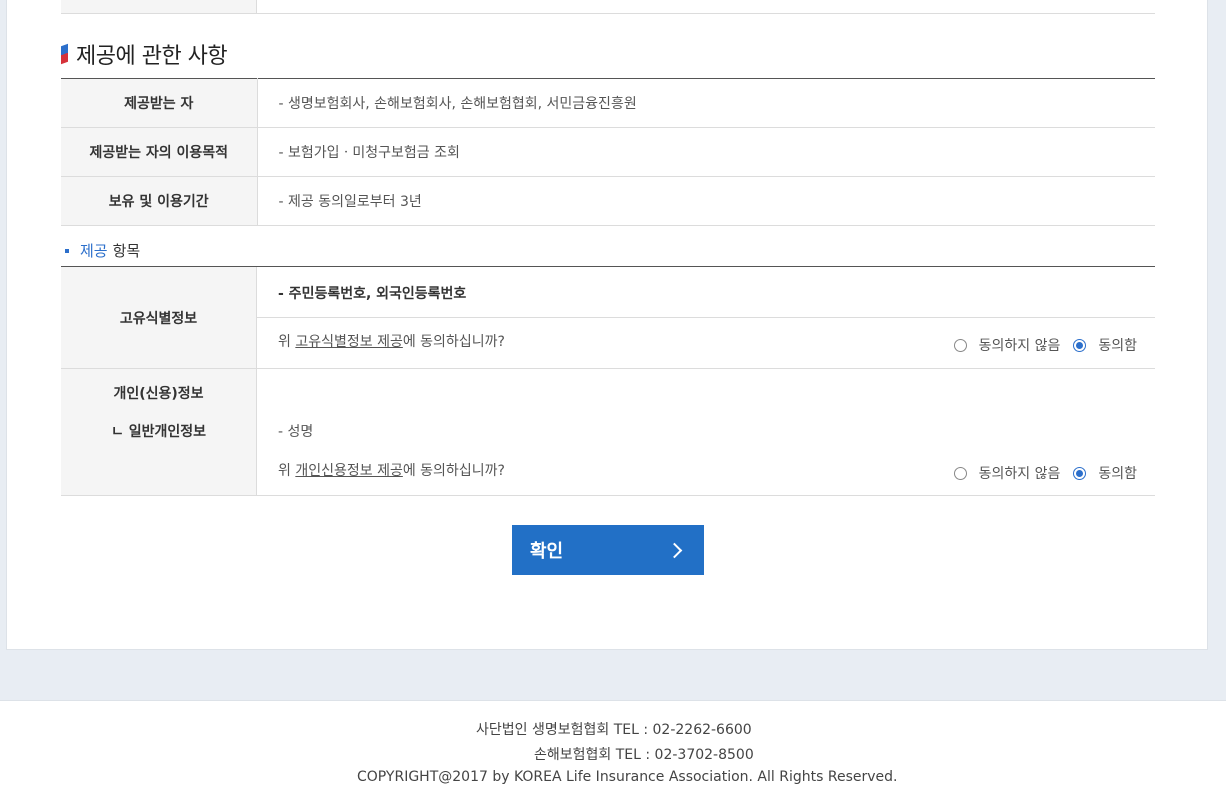 The image size is (1226, 798). What do you see at coordinates (547, 551) in the screenshot?
I see `confirm-label: 확인` at bounding box center [547, 551].